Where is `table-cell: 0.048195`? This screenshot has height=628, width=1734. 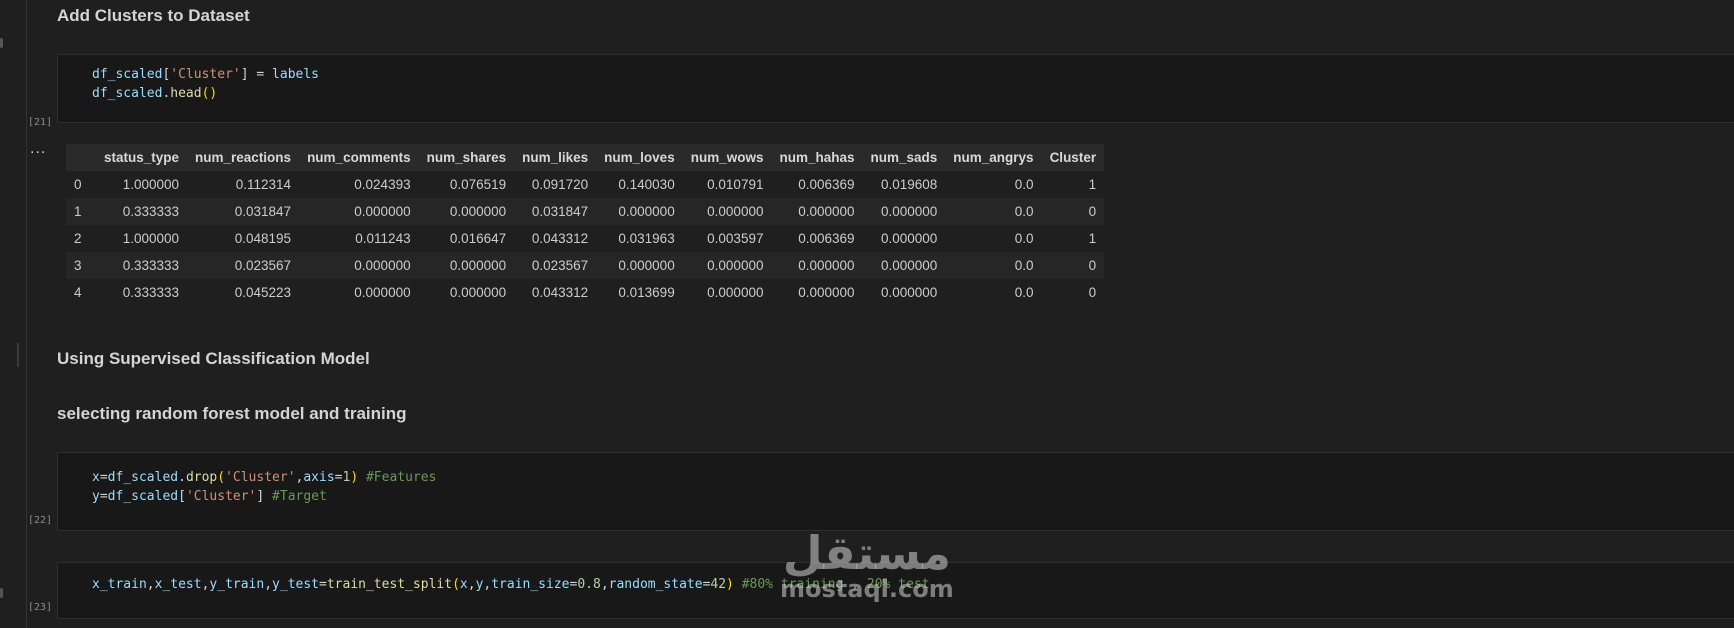
table-cell: 0.048195 is located at coordinates (263, 238).